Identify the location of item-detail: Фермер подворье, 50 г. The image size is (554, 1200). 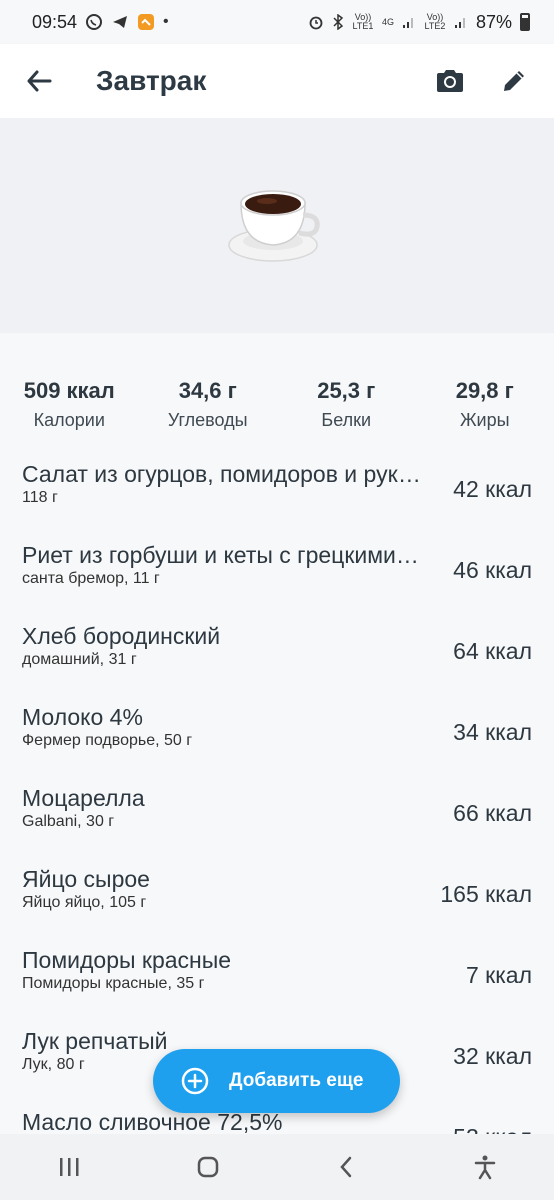
(107, 740).